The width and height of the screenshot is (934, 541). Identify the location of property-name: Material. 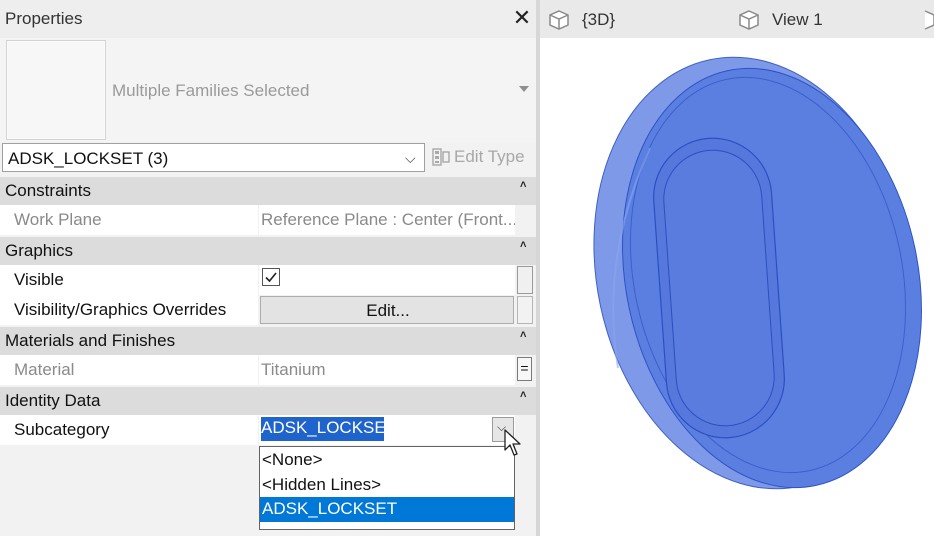
(44, 369).